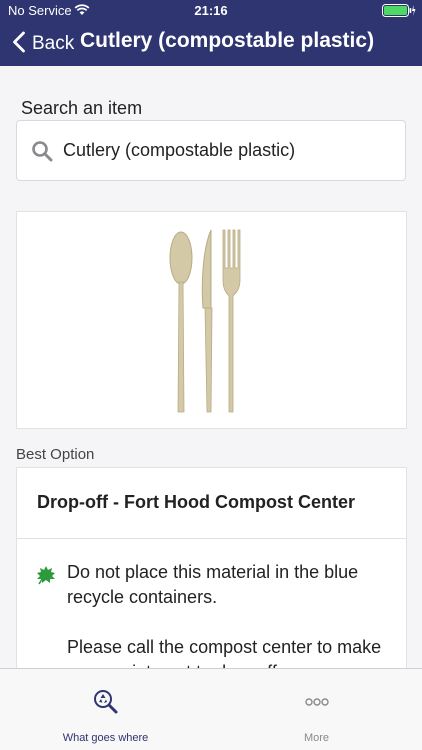 Image resolution: width=422 pixels, height=750 pixels. I want to click on tab-more: More, so click(316, 709).